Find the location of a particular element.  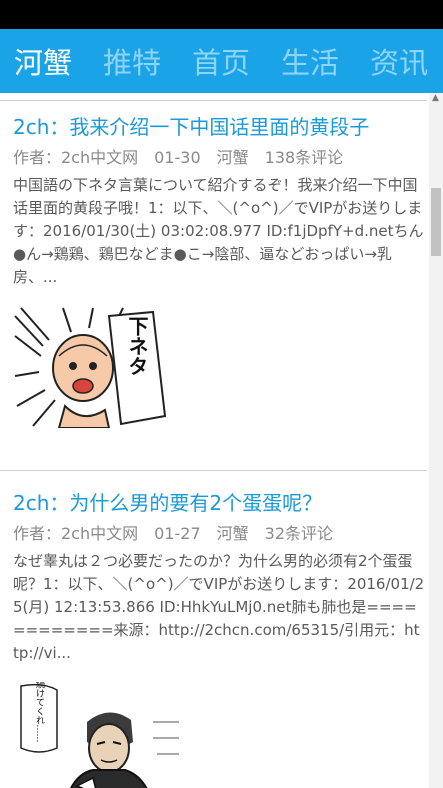

tab-twitter: 推特 is located at coordinates (132, 61).